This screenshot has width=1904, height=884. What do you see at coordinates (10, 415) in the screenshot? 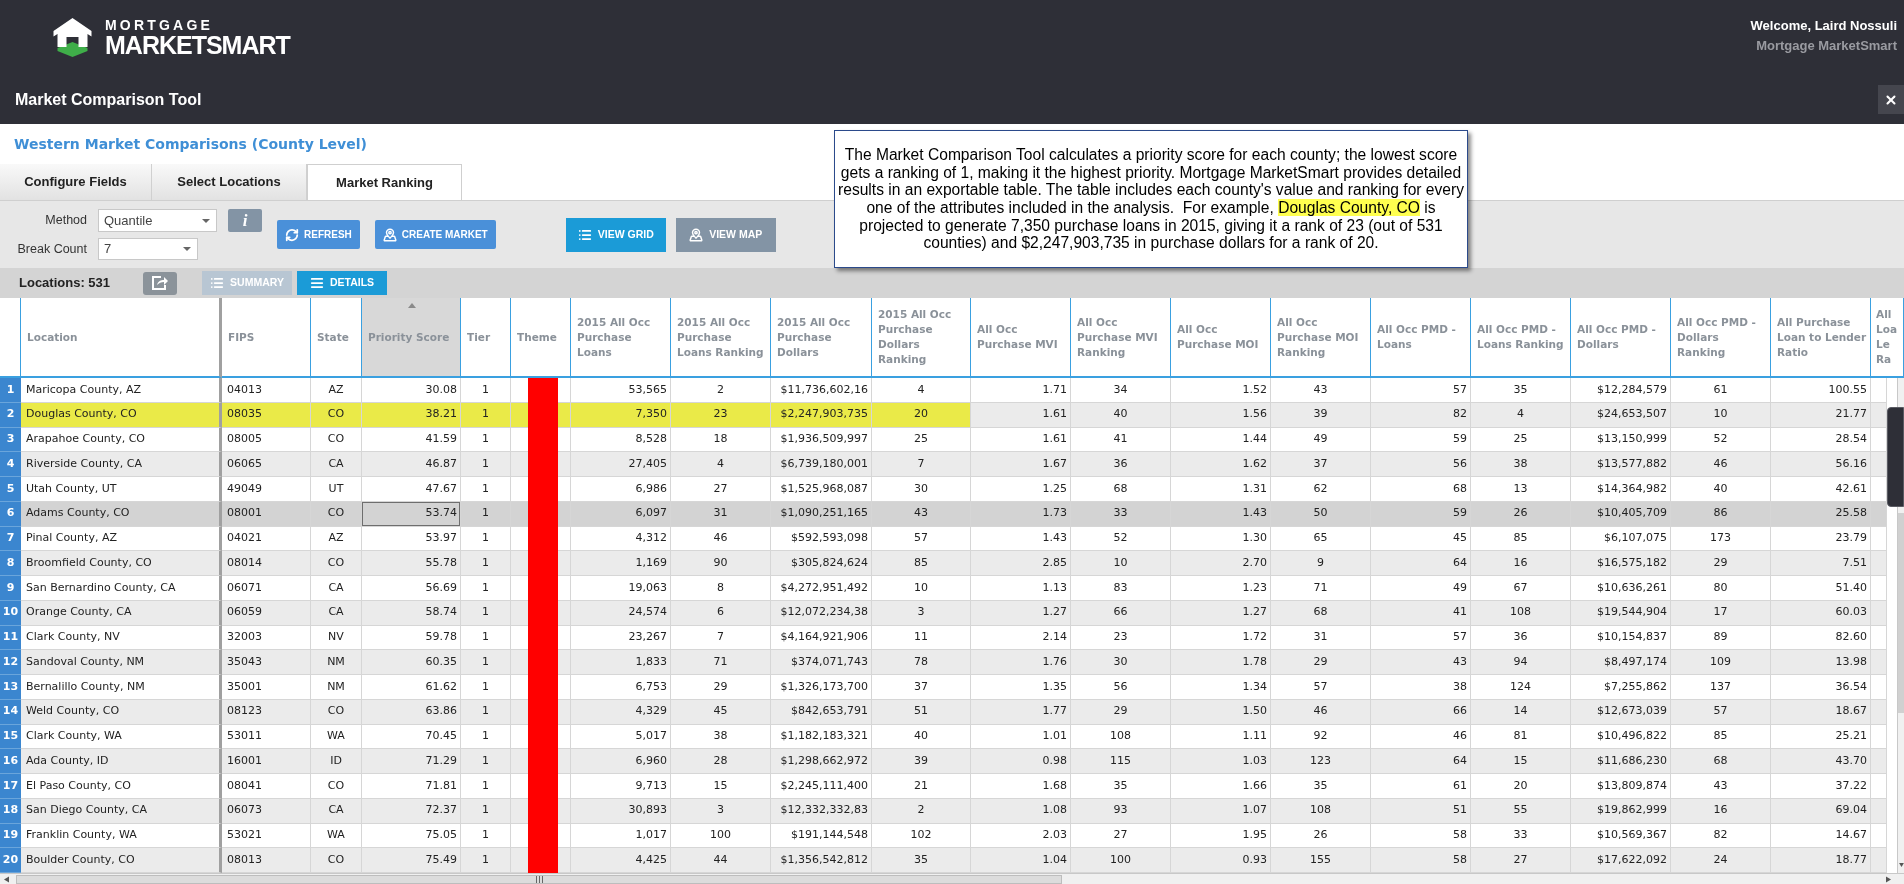
I see `row-number: 2` at bounding box center [10, 415].